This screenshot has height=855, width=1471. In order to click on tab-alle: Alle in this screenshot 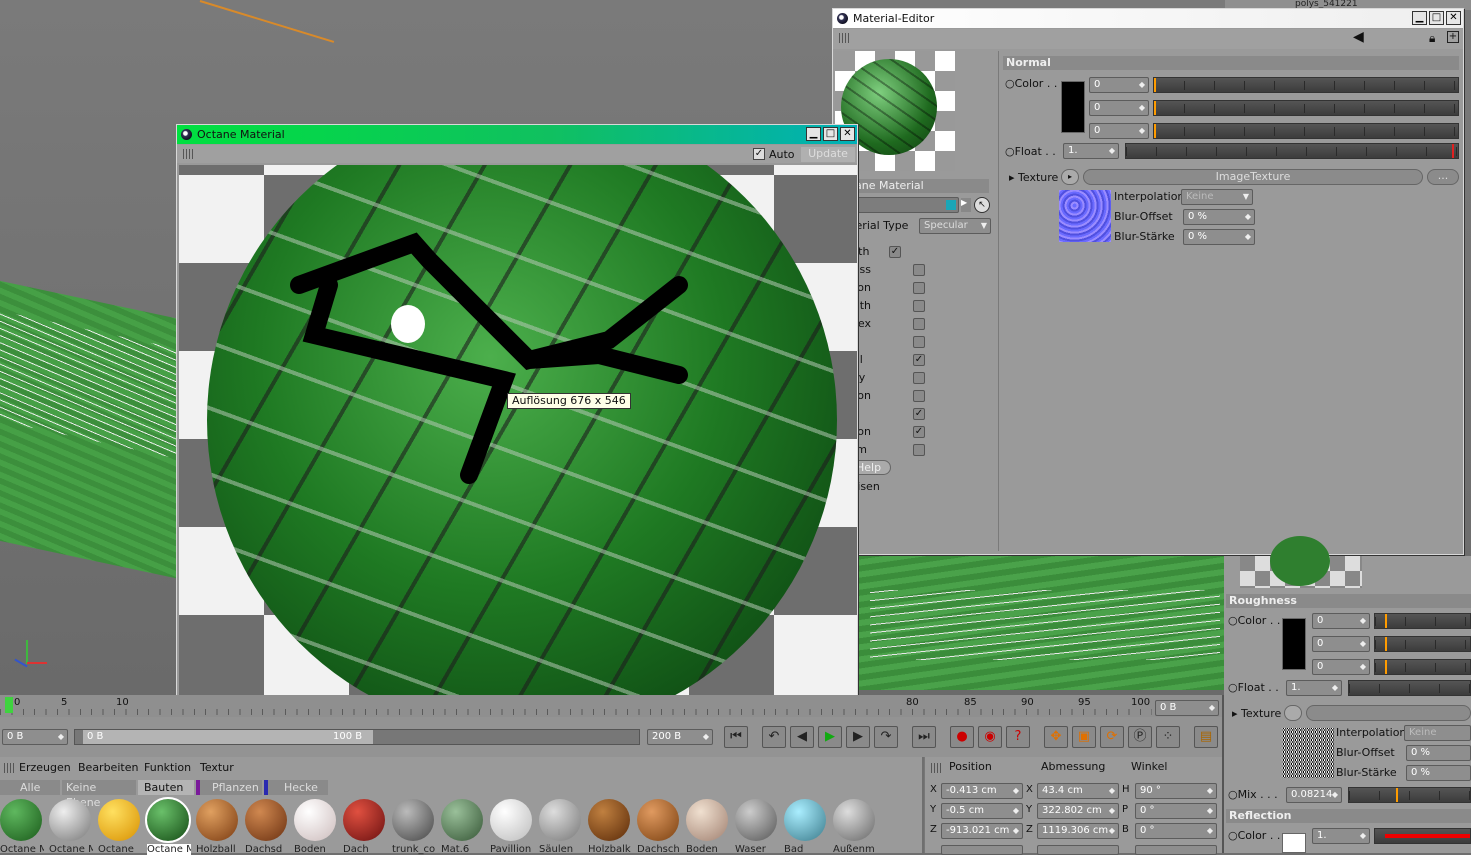, I will do `click(30, 787)`.